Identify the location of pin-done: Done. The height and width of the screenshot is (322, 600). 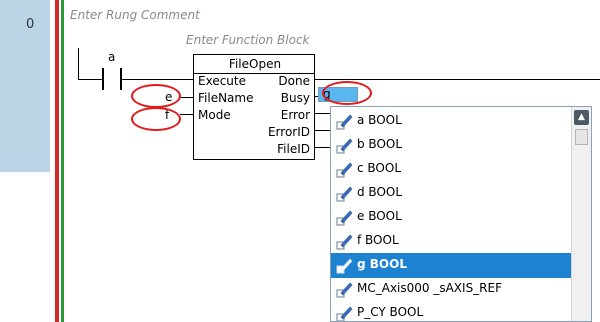
(294, 81).